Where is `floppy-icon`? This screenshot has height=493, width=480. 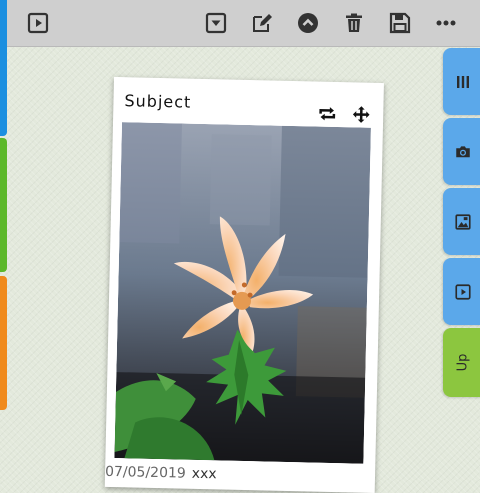 floppy-icon is located at coordinates (400, 23).